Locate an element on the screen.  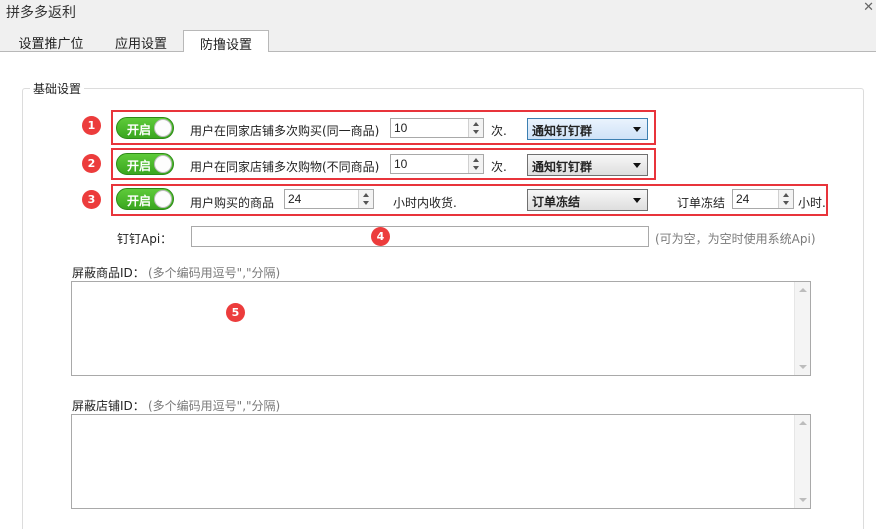
window-title: 拼多多返利 is located at coordinates (41, 13).